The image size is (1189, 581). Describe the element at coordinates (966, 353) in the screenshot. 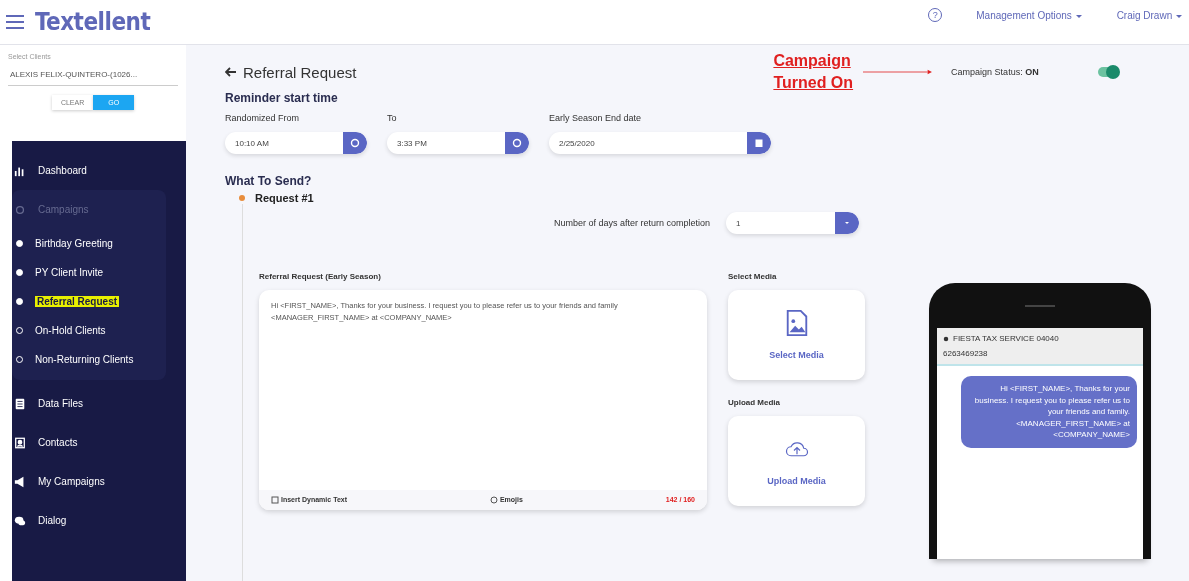

I see `phone-number: 6263469238` at that location.